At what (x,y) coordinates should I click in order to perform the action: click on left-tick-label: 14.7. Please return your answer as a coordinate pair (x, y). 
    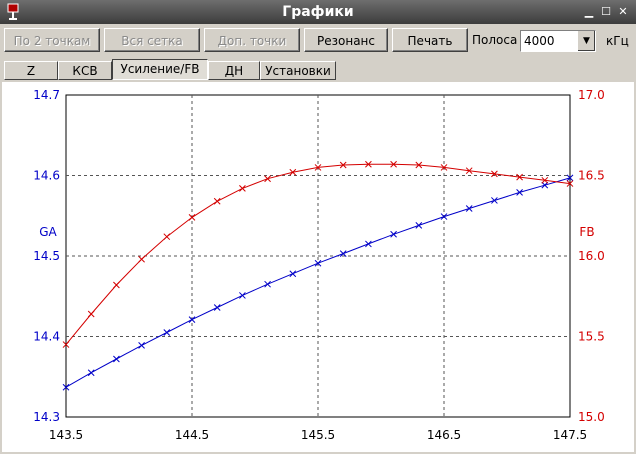
    Looking at the image, I should click on (46, 95).